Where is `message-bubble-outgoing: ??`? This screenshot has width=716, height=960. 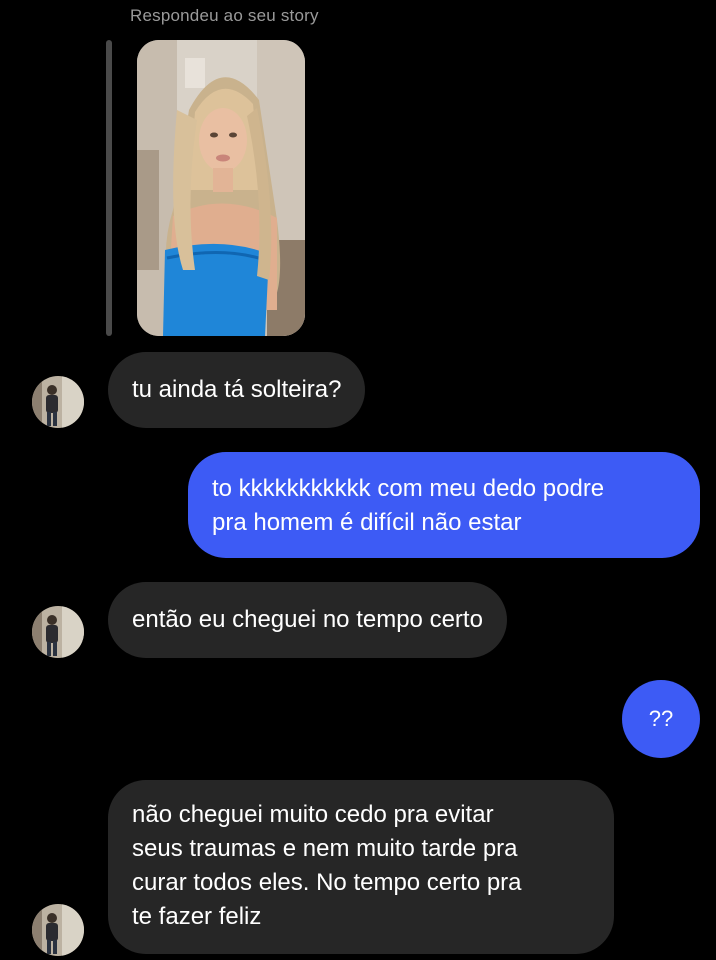 message-bubble-outgoing: ?? is located at coordinates (661, 719).